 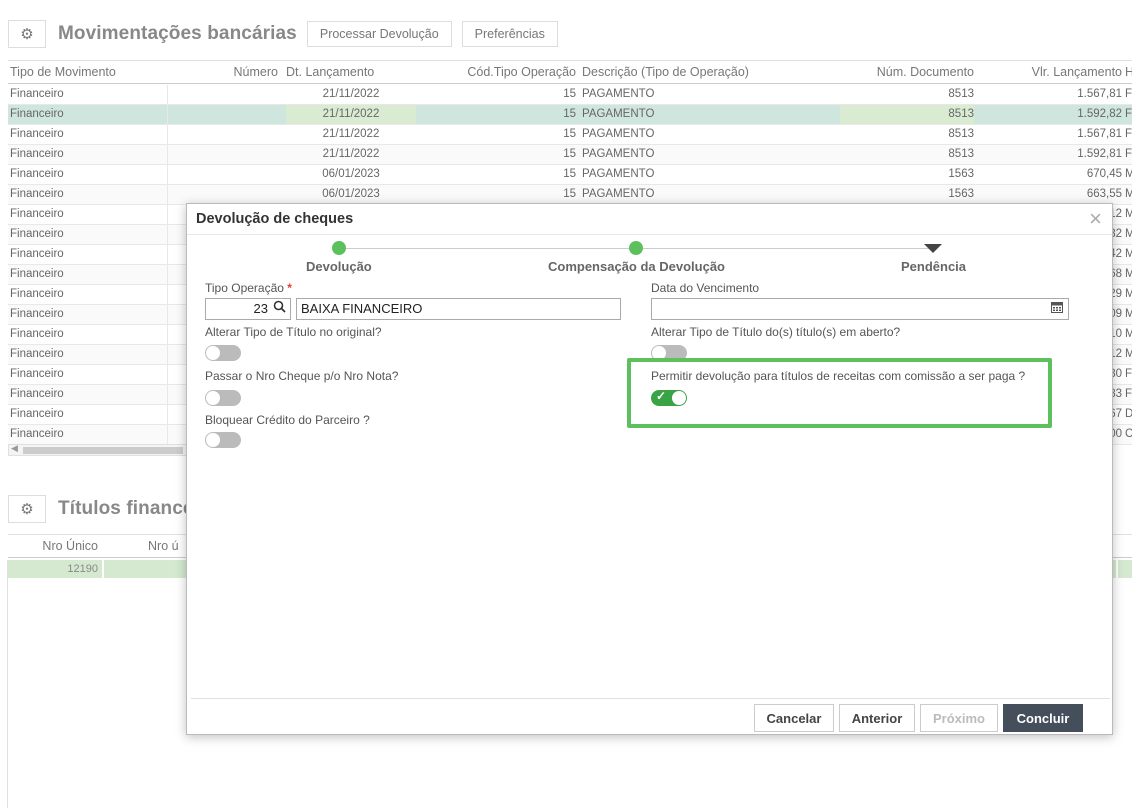 I want to click on modal-title: Devolução de cheques, so click(x=275, y=219).